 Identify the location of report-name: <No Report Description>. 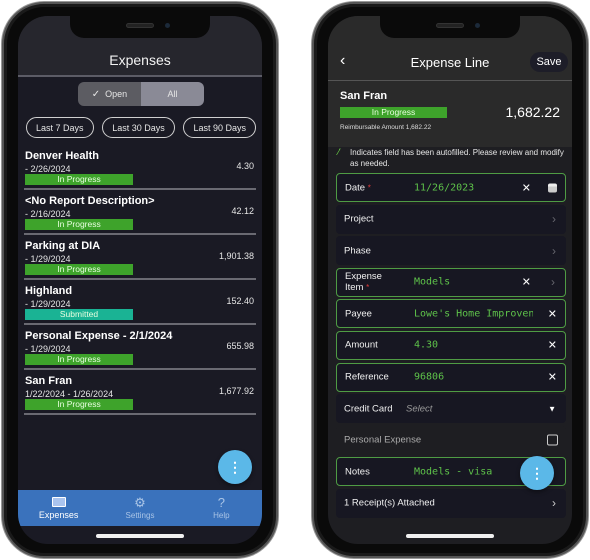
(90, 201).